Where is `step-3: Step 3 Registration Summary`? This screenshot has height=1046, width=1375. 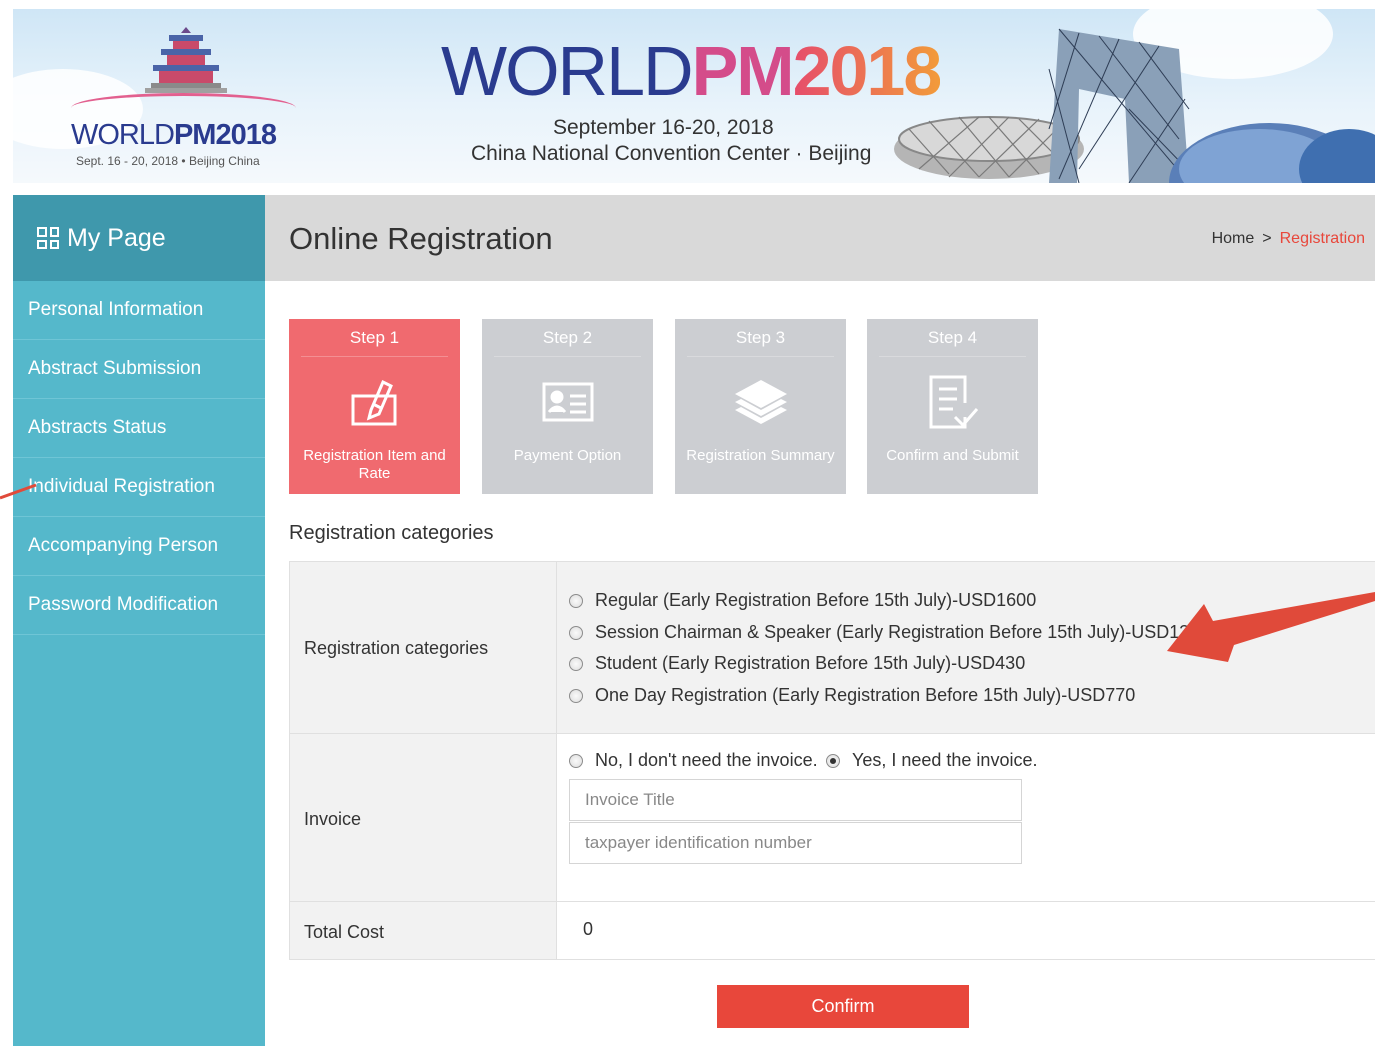 step-3: Step 3 Registration Summary is located at coordinates (760, 406).